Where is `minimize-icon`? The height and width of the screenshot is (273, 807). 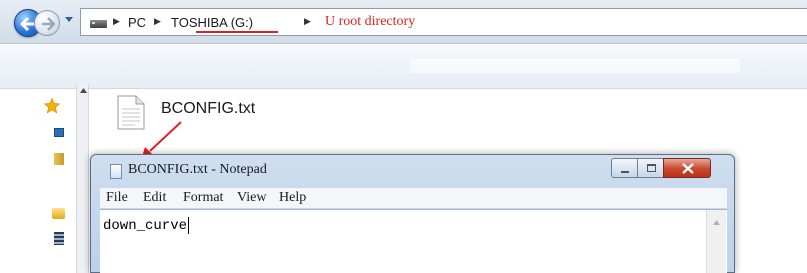
minimize-icon is located at coordinates (625, 172).